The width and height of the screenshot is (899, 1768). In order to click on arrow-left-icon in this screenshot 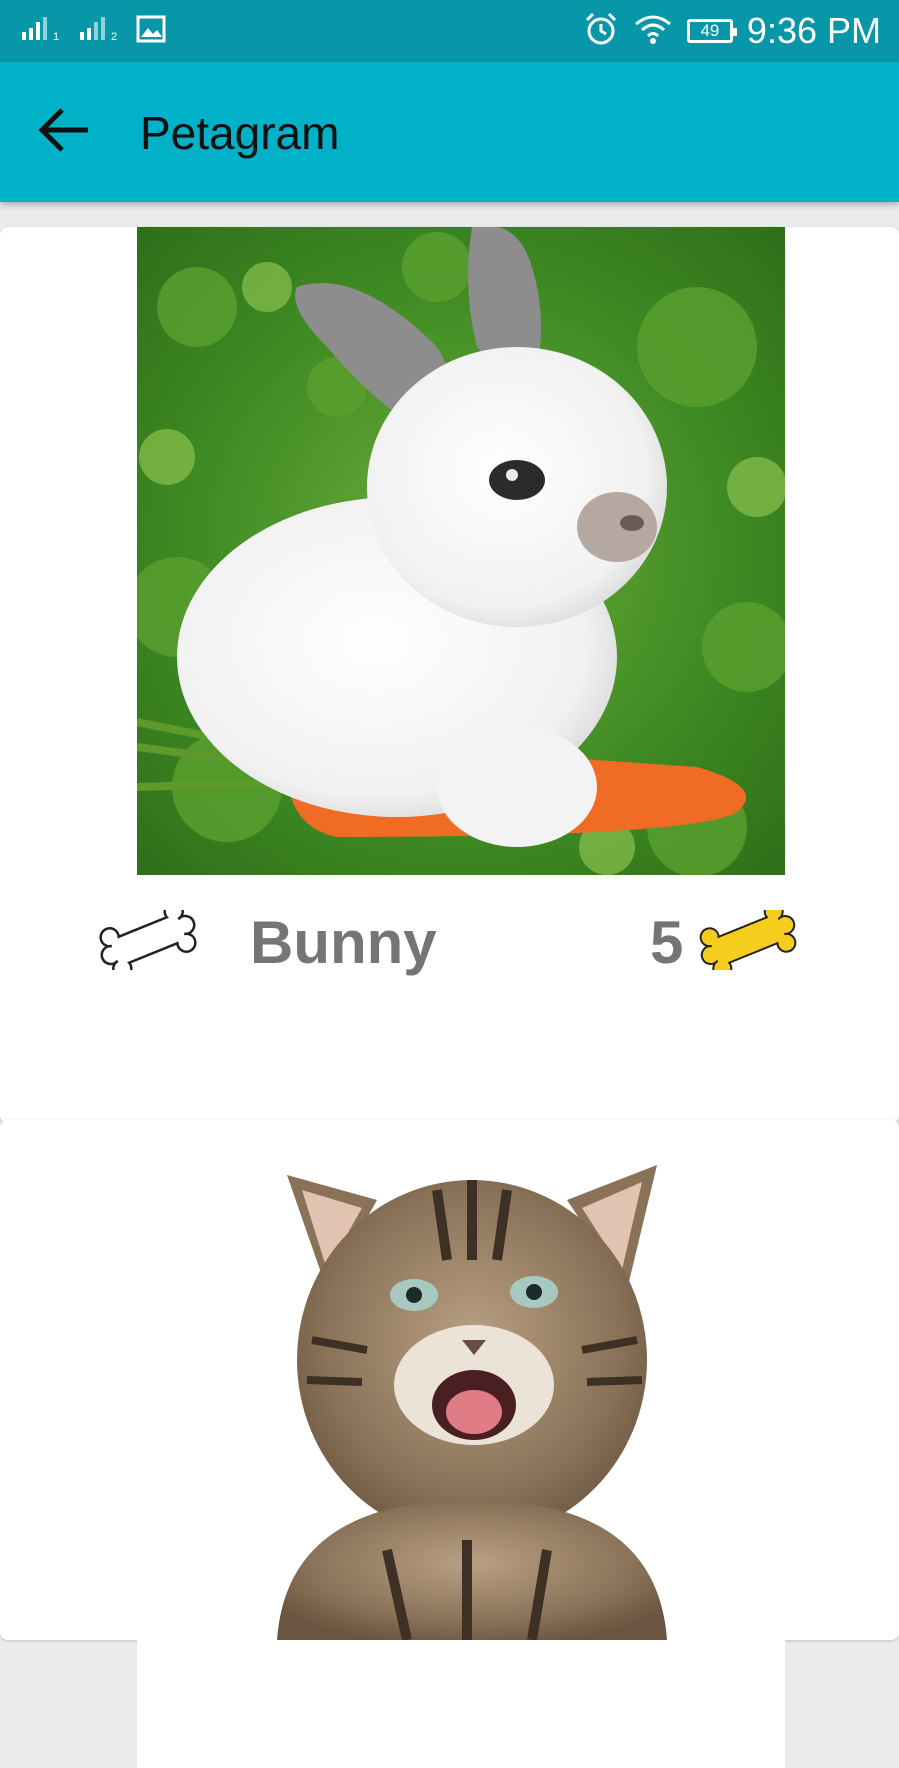, I will do `click(64, 132)`.